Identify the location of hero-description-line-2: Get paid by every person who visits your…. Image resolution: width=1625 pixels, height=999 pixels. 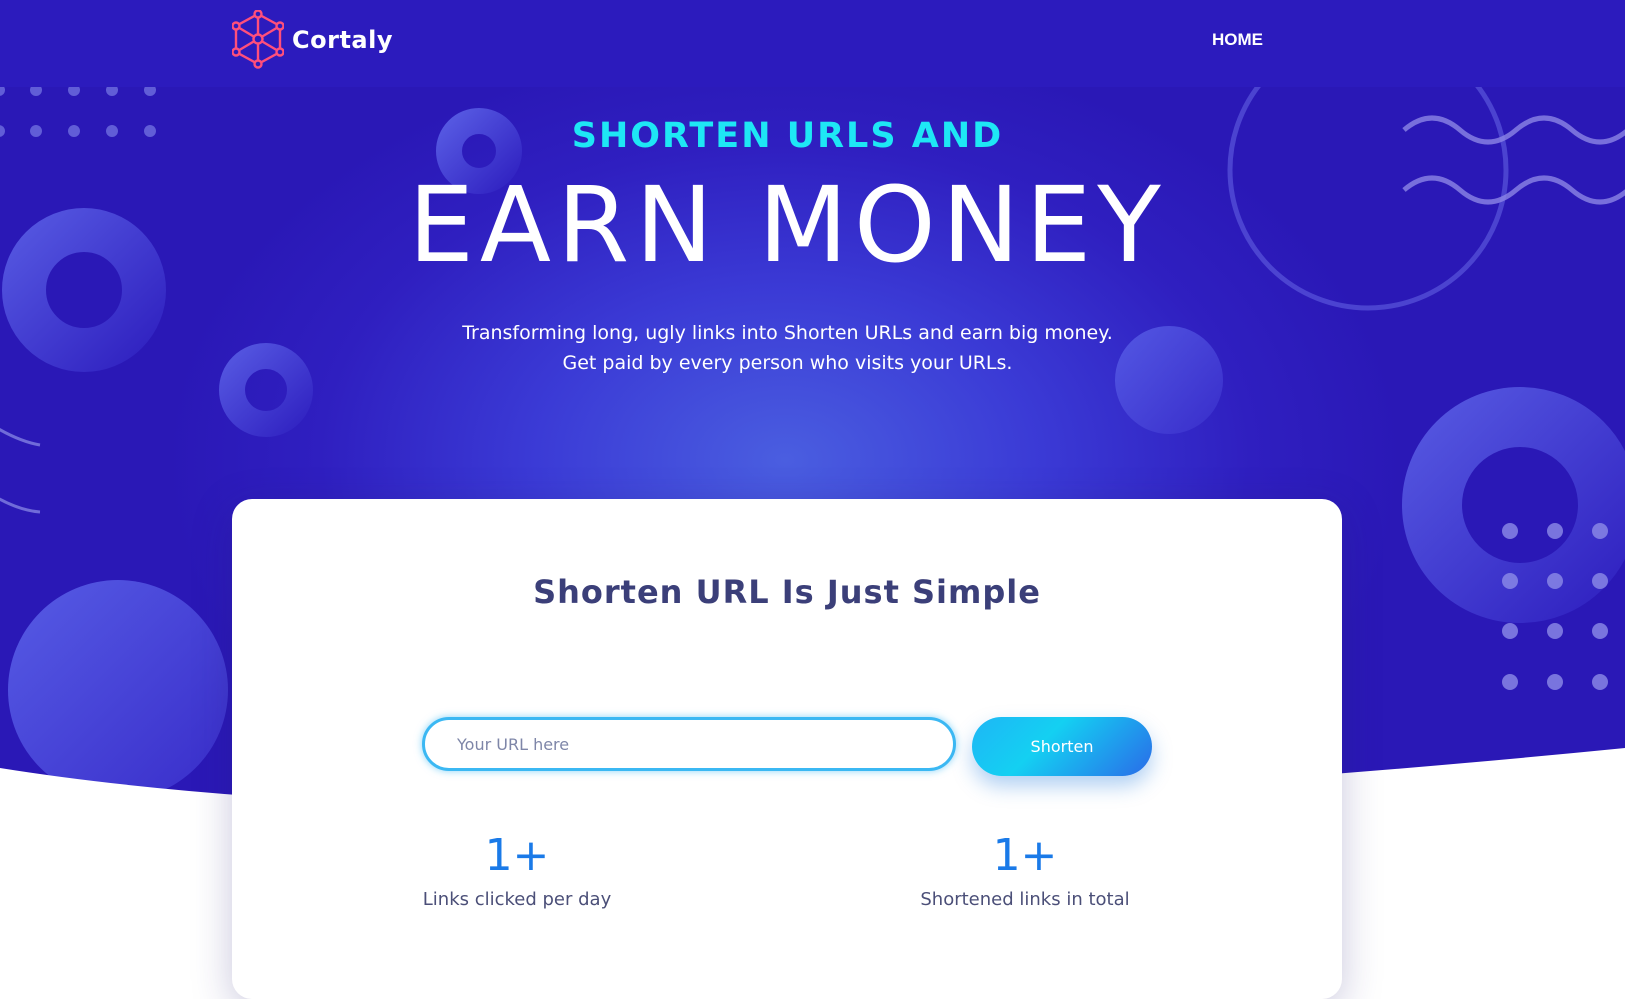
(787, 363).